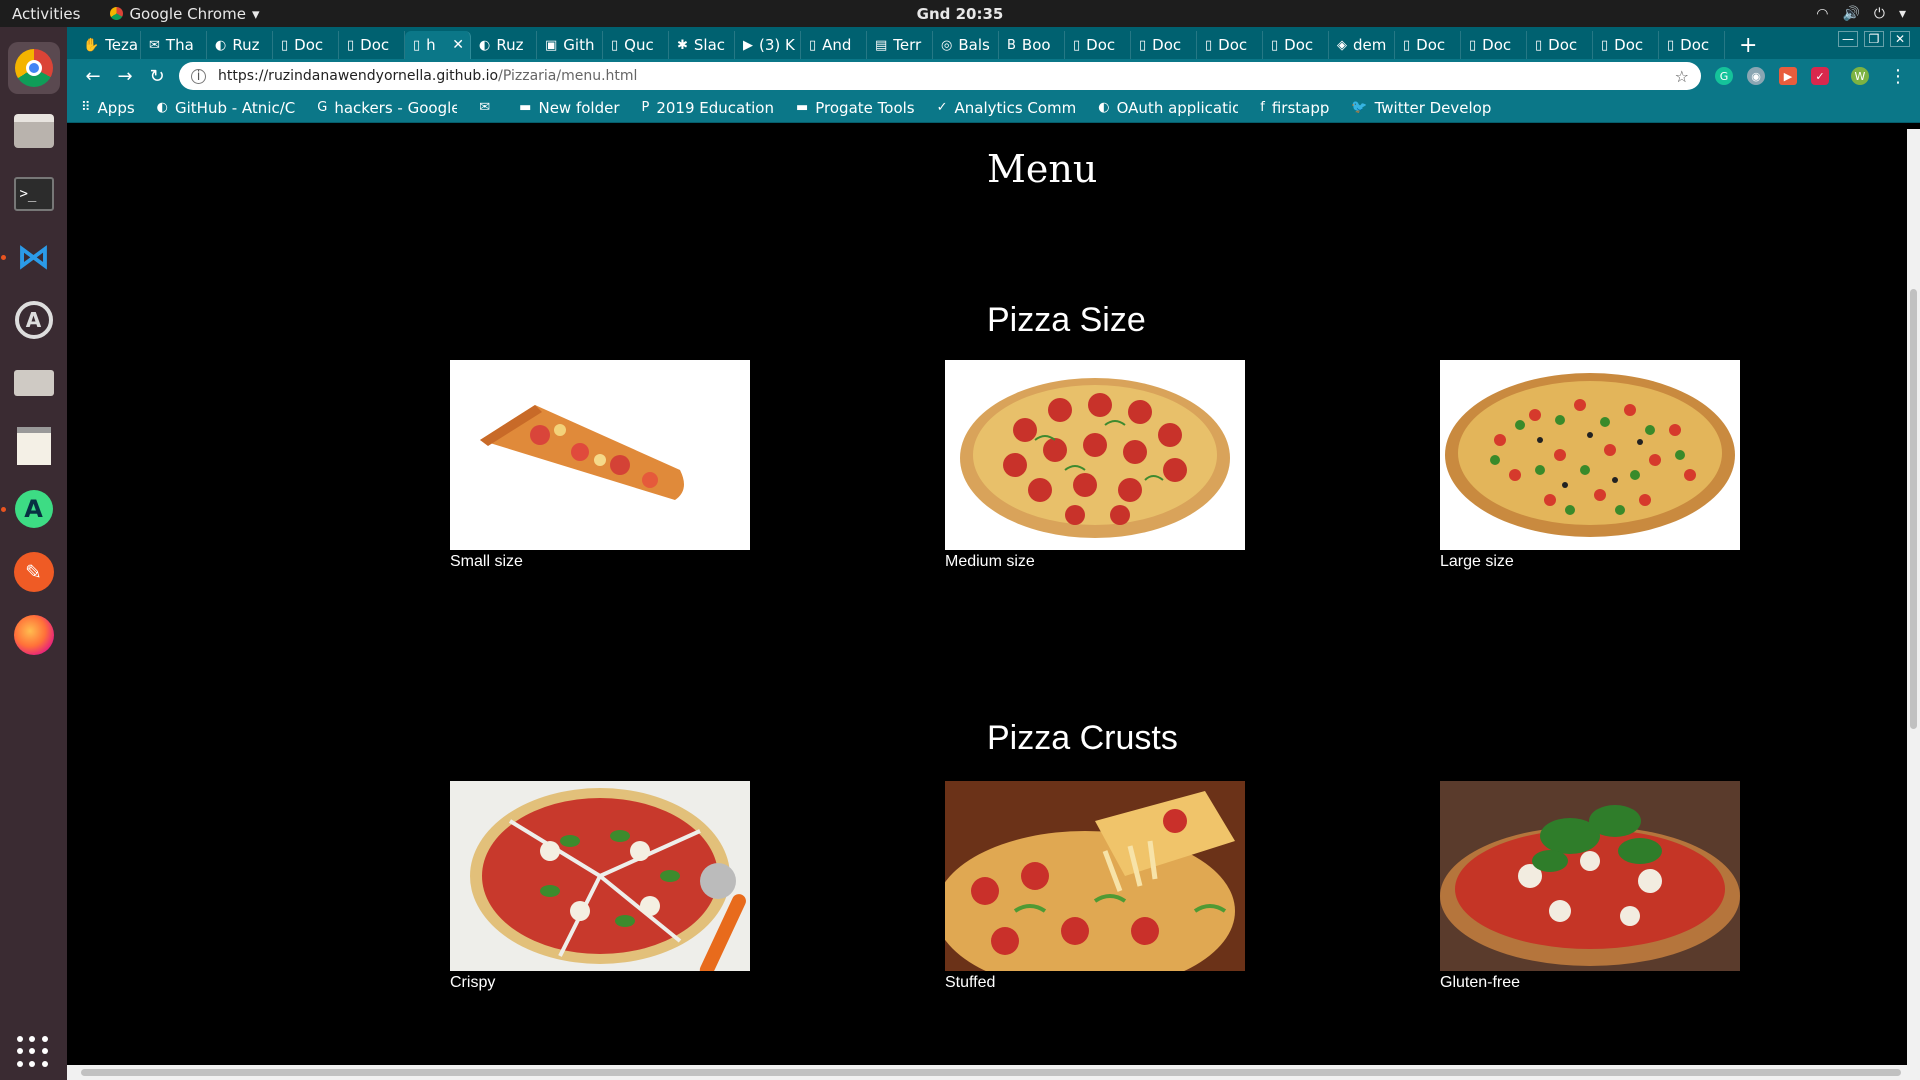 Image resolution: width=1920 pixels, height=1080 pixels. Describe the element at coordinates (966, 45) in the screenshot. I see `browser-tab: ◎ Bals` at that location.